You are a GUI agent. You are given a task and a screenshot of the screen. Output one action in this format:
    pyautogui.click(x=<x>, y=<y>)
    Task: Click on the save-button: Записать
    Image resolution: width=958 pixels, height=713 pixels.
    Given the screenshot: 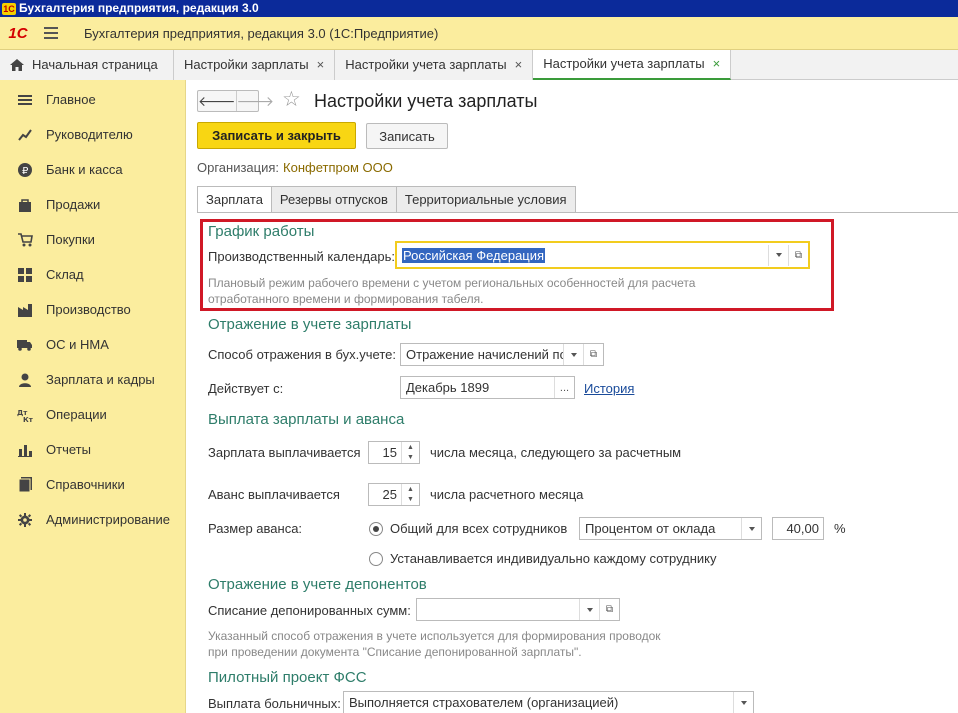 What is the action you would take?
    pyautogui.click(x=407, y=136)
    